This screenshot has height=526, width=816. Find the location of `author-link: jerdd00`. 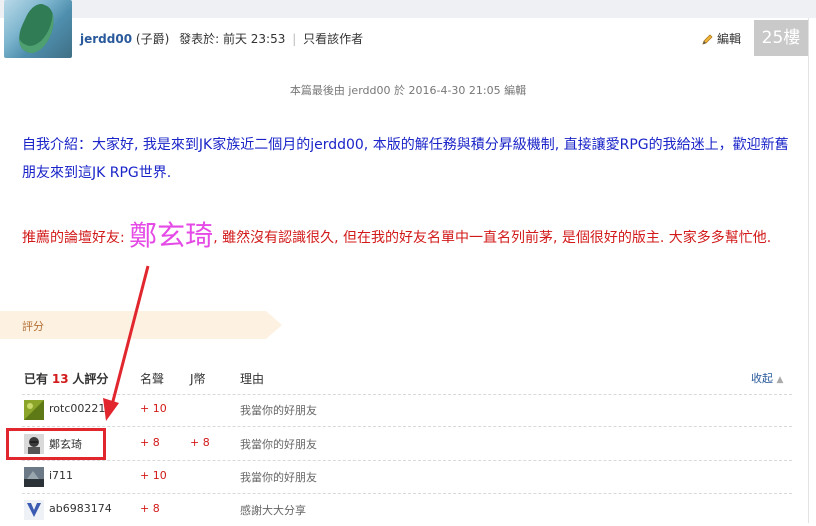

author-link: jerdd00 is located at coordinates (106, 39).